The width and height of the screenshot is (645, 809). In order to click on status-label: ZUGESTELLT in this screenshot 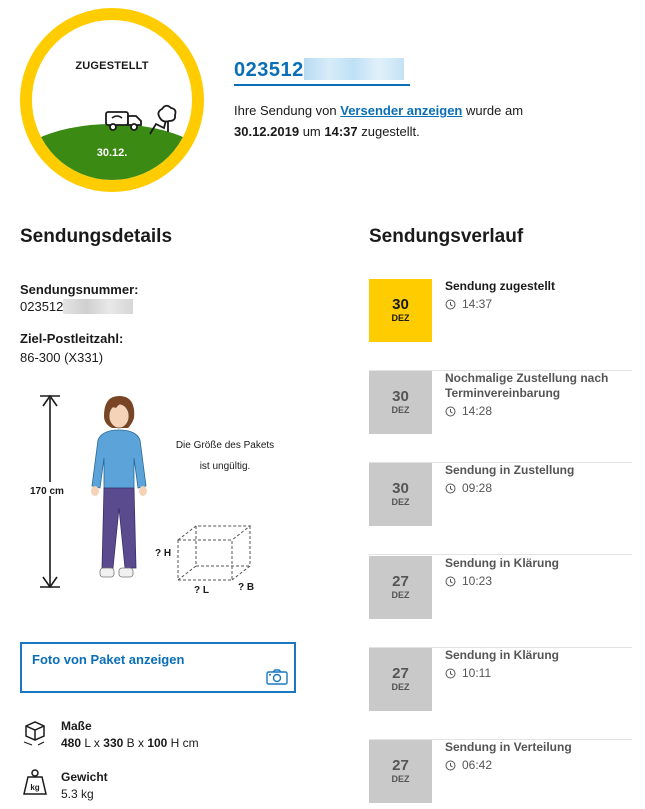, I will do `click(112, 66)`.